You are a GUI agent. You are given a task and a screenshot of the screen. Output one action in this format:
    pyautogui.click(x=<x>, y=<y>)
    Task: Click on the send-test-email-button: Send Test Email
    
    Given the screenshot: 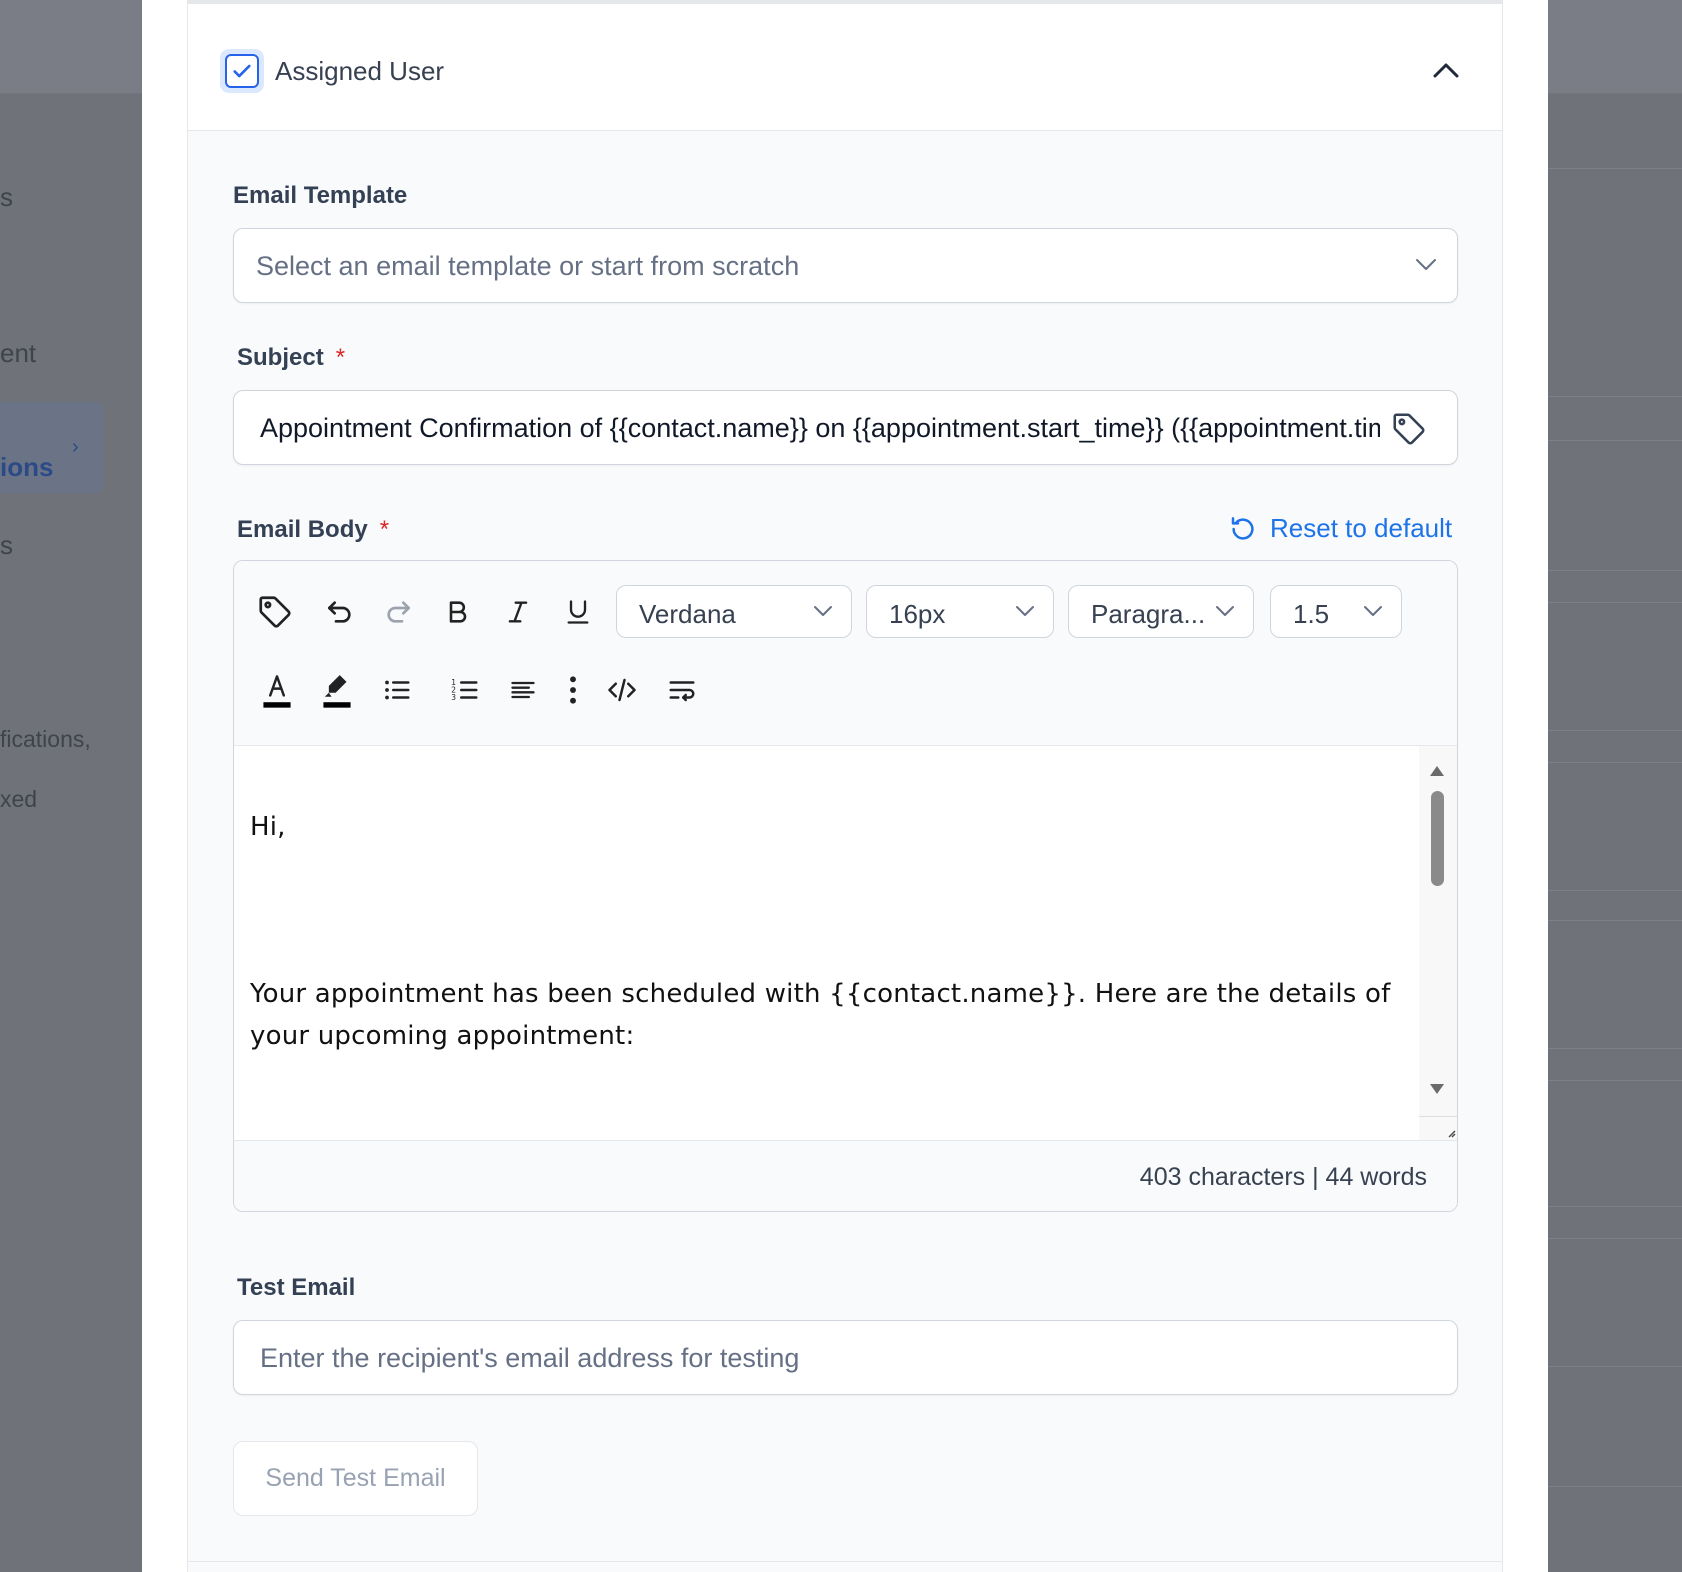 What is the action you would take?
    pyautogui.click(x=355, y=1478)
    